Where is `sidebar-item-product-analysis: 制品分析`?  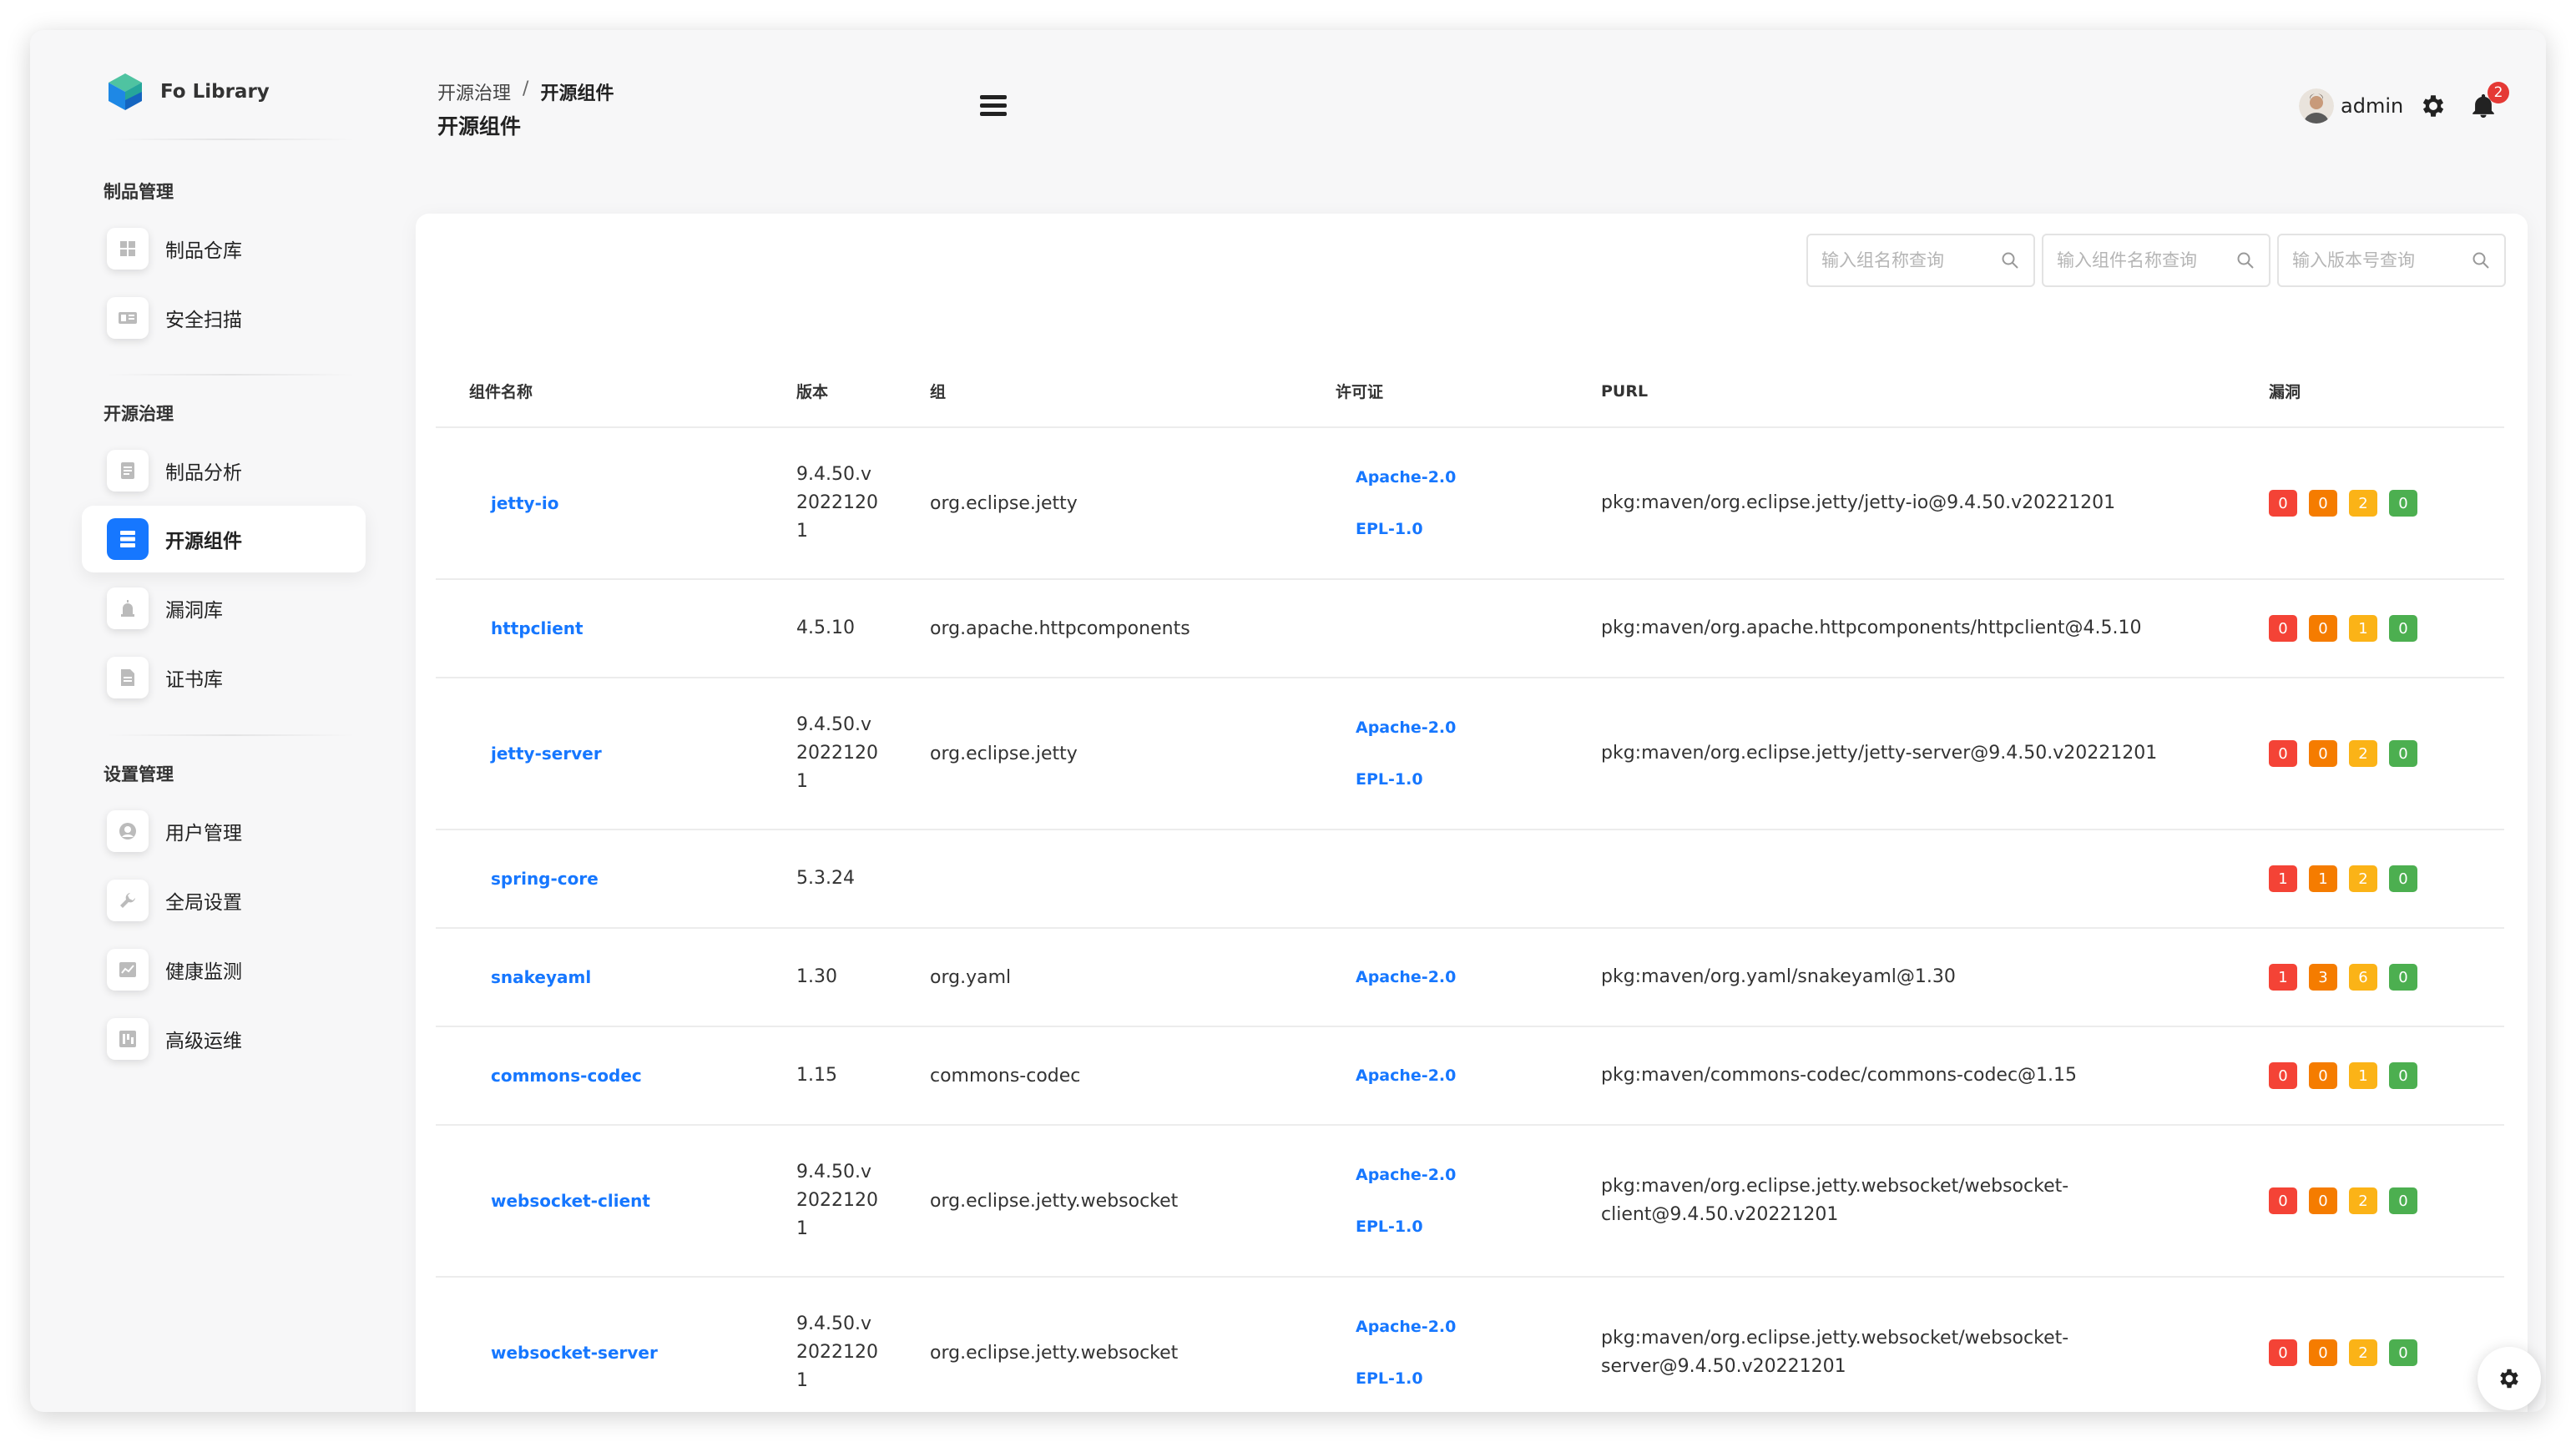 sidebar-item-product-analysis: 制品分析 is located at coordinates (224, 470).